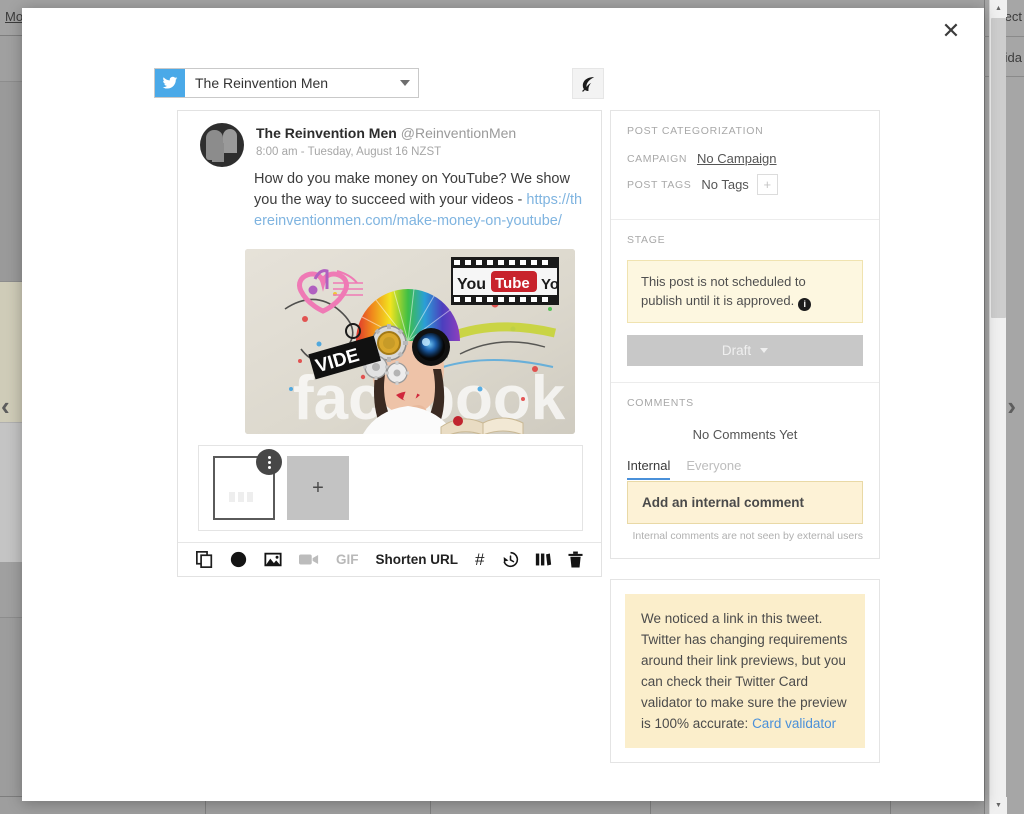 The height and width of the screenshot is (814, 1024). What do you see at coordinates (347, 559) in the screenshot?
I see `gif-button: GIF` at bounding box center [347, 559].